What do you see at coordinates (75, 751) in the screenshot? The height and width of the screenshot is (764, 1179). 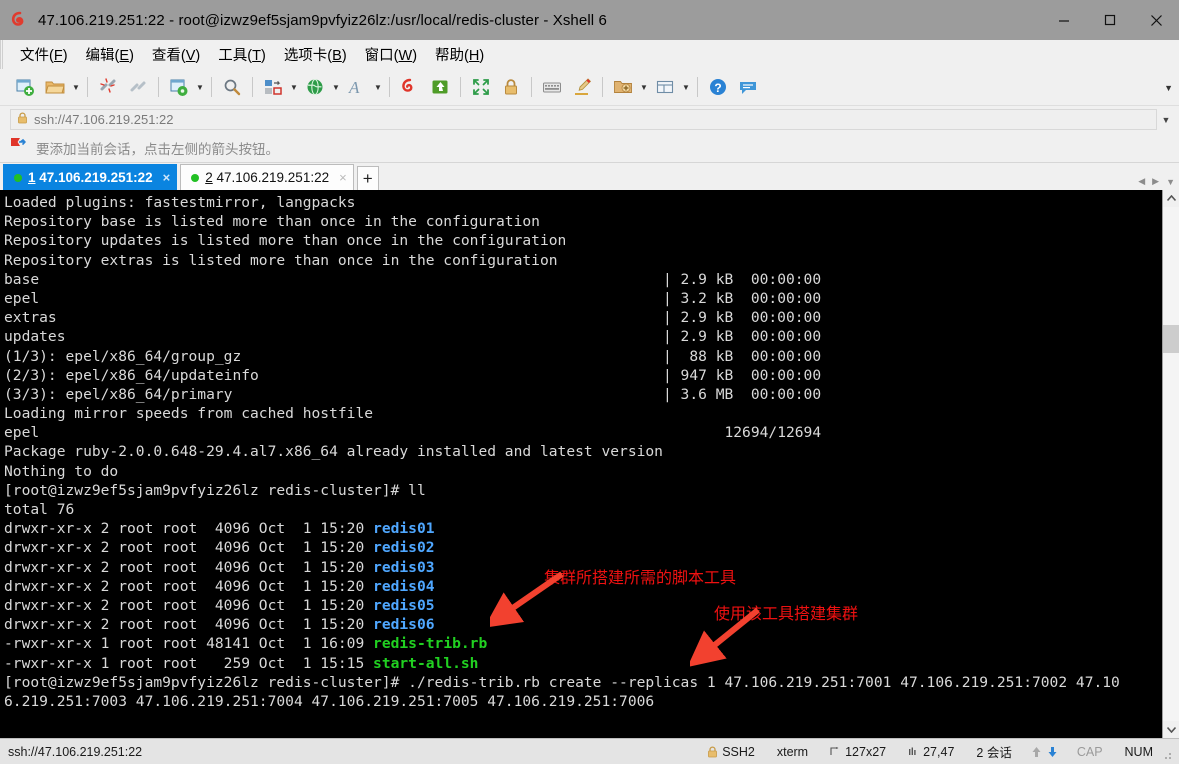 I see `status-url: ssh://47.106.219.251:22` at bounding box center [75, 751].